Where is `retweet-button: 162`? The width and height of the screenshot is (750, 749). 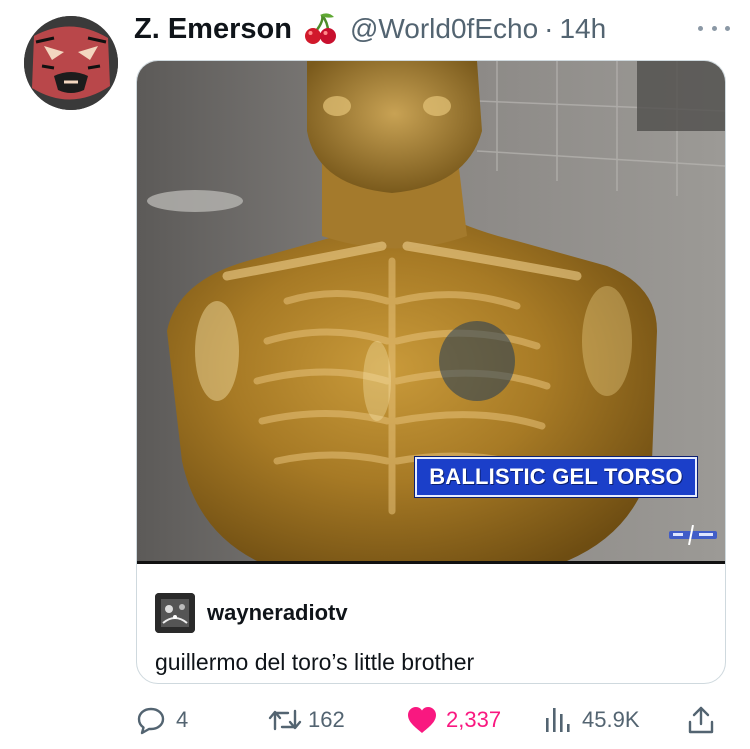
retweet-button: 162 is located at coordinates (306, 720).